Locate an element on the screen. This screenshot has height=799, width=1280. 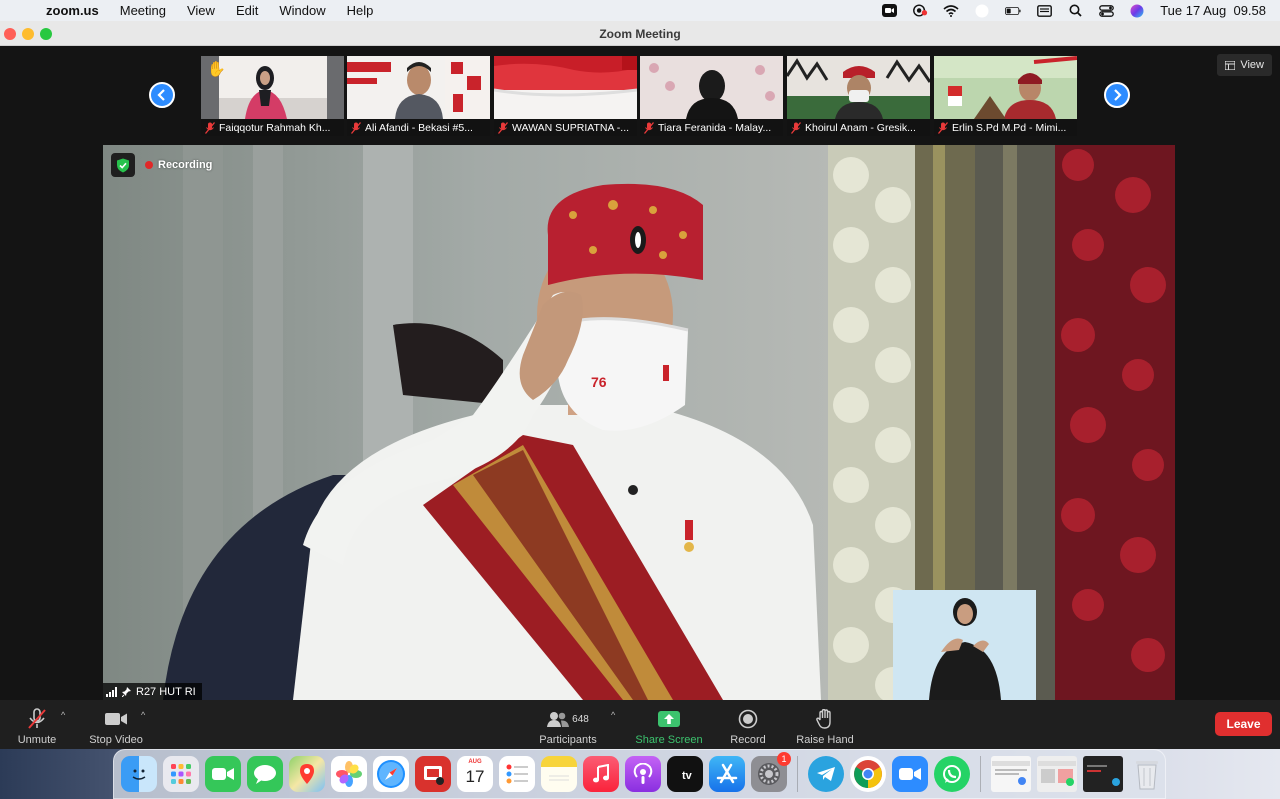
view-layout-button: View is located at coordinates (1244, 65).